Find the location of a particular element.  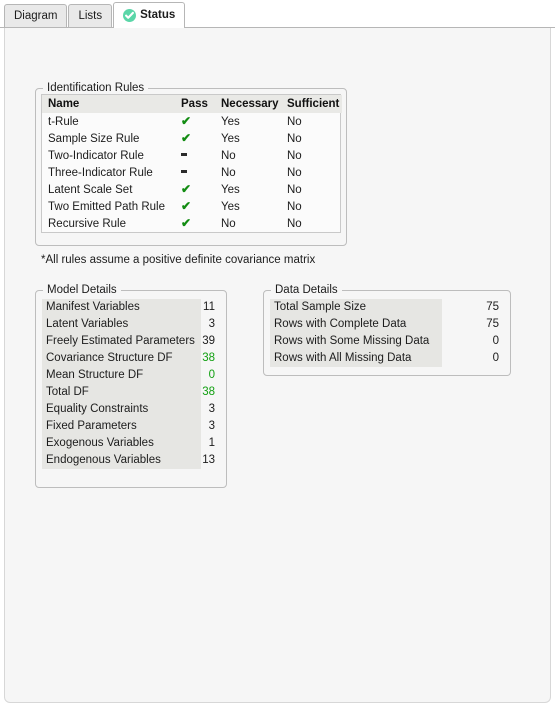

cell-rule-name: Recursive Rule is located at coordinates (87, 223).